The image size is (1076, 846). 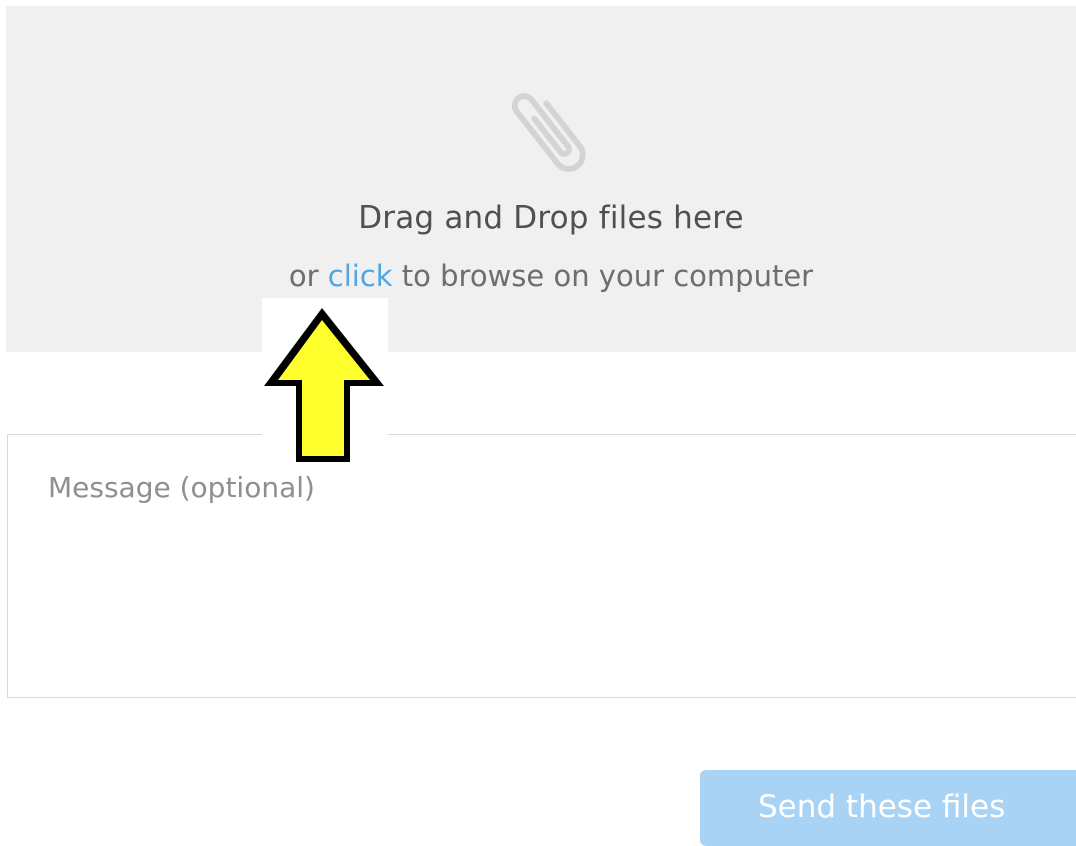 What do you see at coordinates (548, 132) in the screenshot?
I see `paperclip-icon` at bounding box center [548, 132].